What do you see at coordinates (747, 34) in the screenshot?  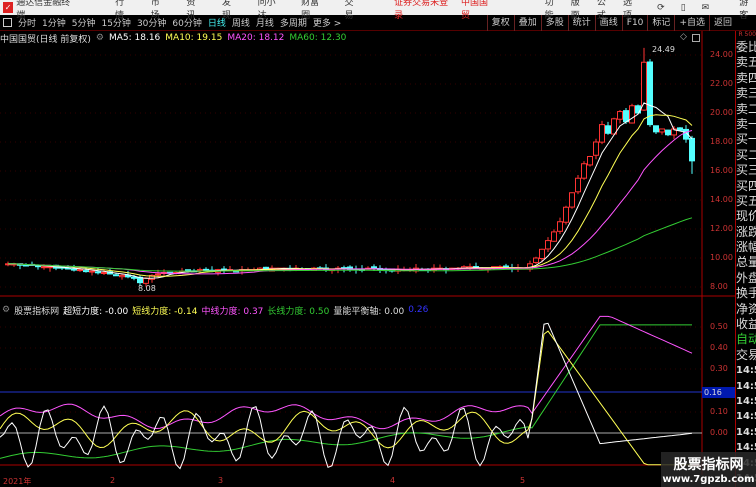 I see `quote-header: R 500` at bounding box center [747, 34].